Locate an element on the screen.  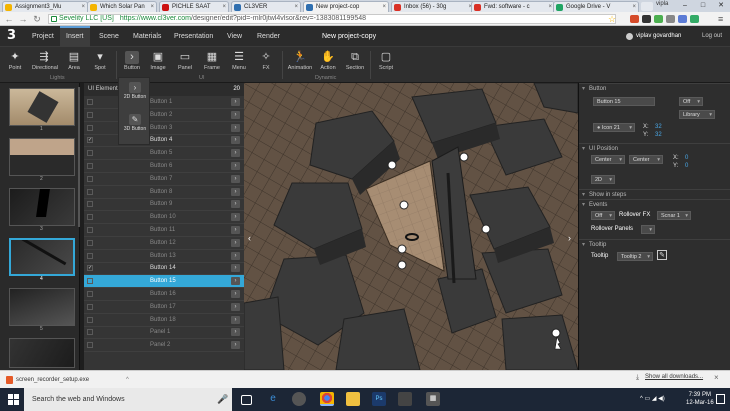
ui-element-row: Button 6 › is located at coordinates (164, 166).